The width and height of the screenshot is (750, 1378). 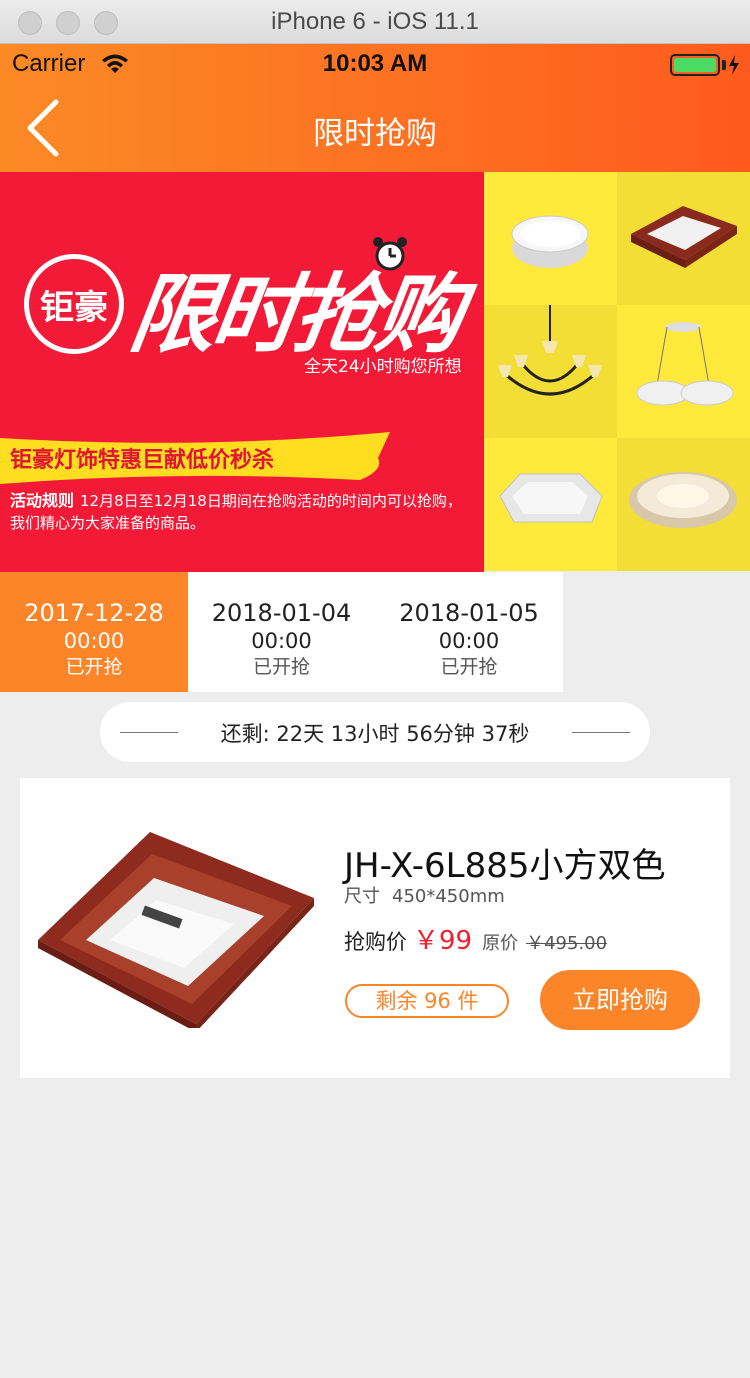 I want to click on simulator-title: iPhone 6 - iOS 11.1, so click(x=375, y=21).